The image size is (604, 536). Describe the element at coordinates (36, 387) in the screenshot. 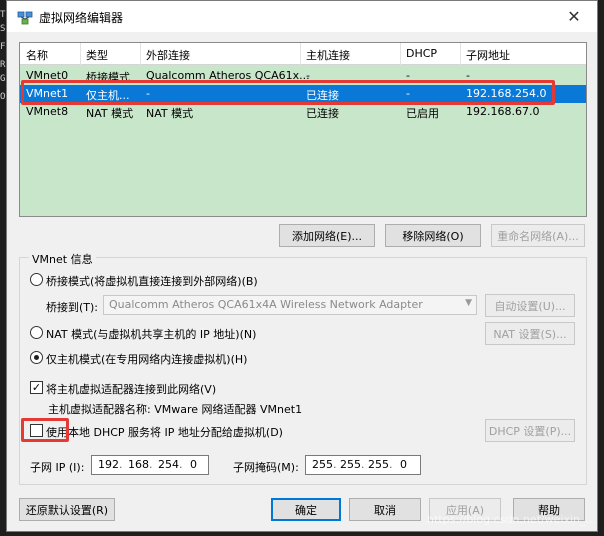

I see `connect-host-adapter-checkbox: ✓` at that location.